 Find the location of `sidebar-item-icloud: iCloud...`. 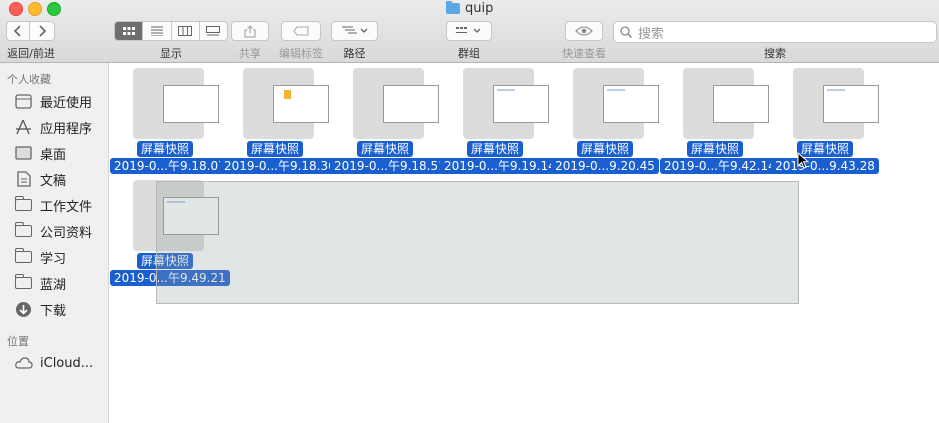

sidebar-item-icloud: iCloud... is located at coordinates (53, 363).